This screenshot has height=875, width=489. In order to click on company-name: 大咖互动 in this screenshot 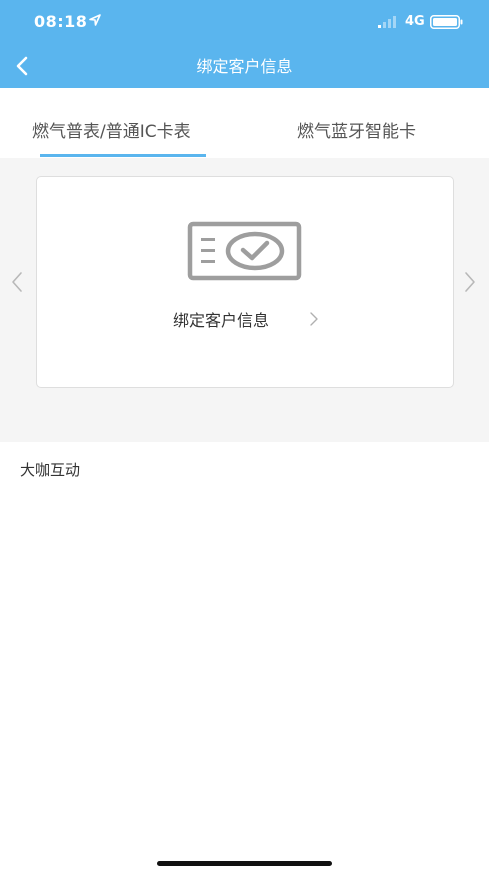, I will do `click(50, 470)`.